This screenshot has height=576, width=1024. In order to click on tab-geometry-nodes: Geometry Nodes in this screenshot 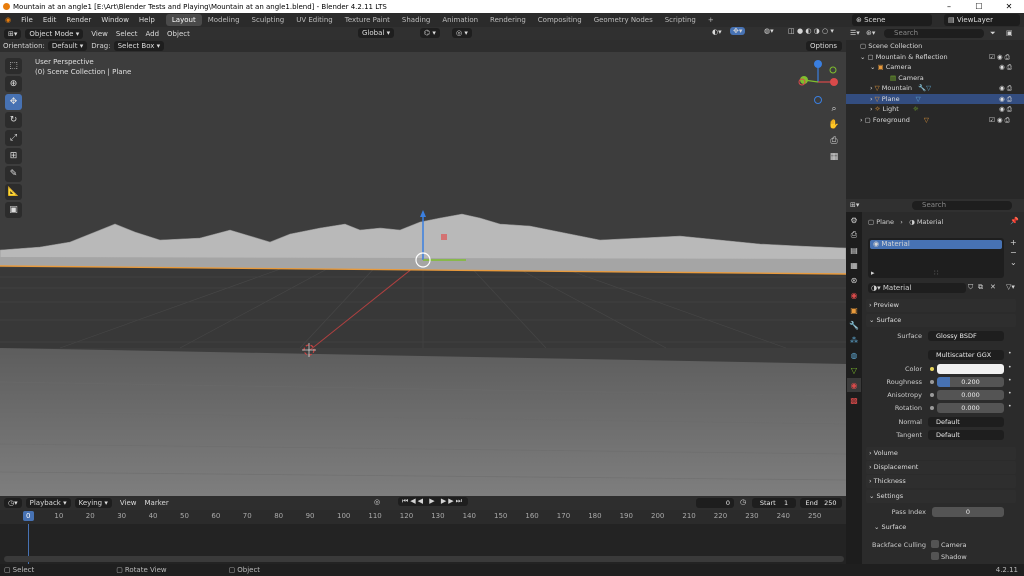, I will do `click(623, 20)`.